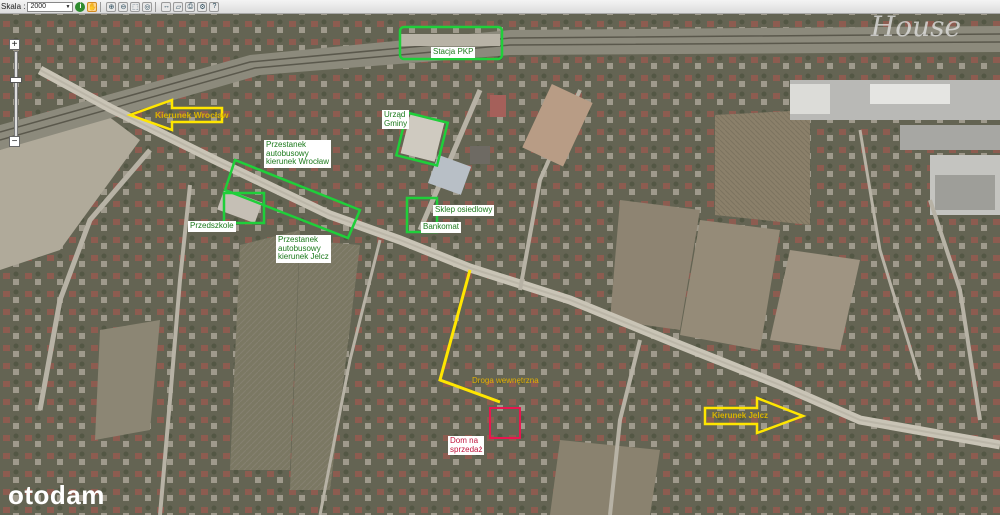 This screenshot has width=1000, height=515. Describe the element at coordinates (212, 226) in the screenshot. I see `label-kindergarten: Przedszkole` at that location.